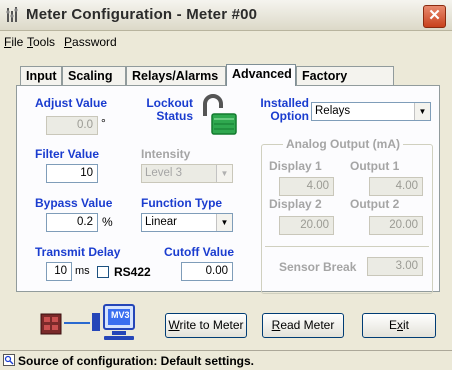 The height and width of the screenshot is (370, 452). What do you see at coordinates (396, 186) in the screenshot?
I see `output1-field: 4.00` at bounding box center [396, 186].